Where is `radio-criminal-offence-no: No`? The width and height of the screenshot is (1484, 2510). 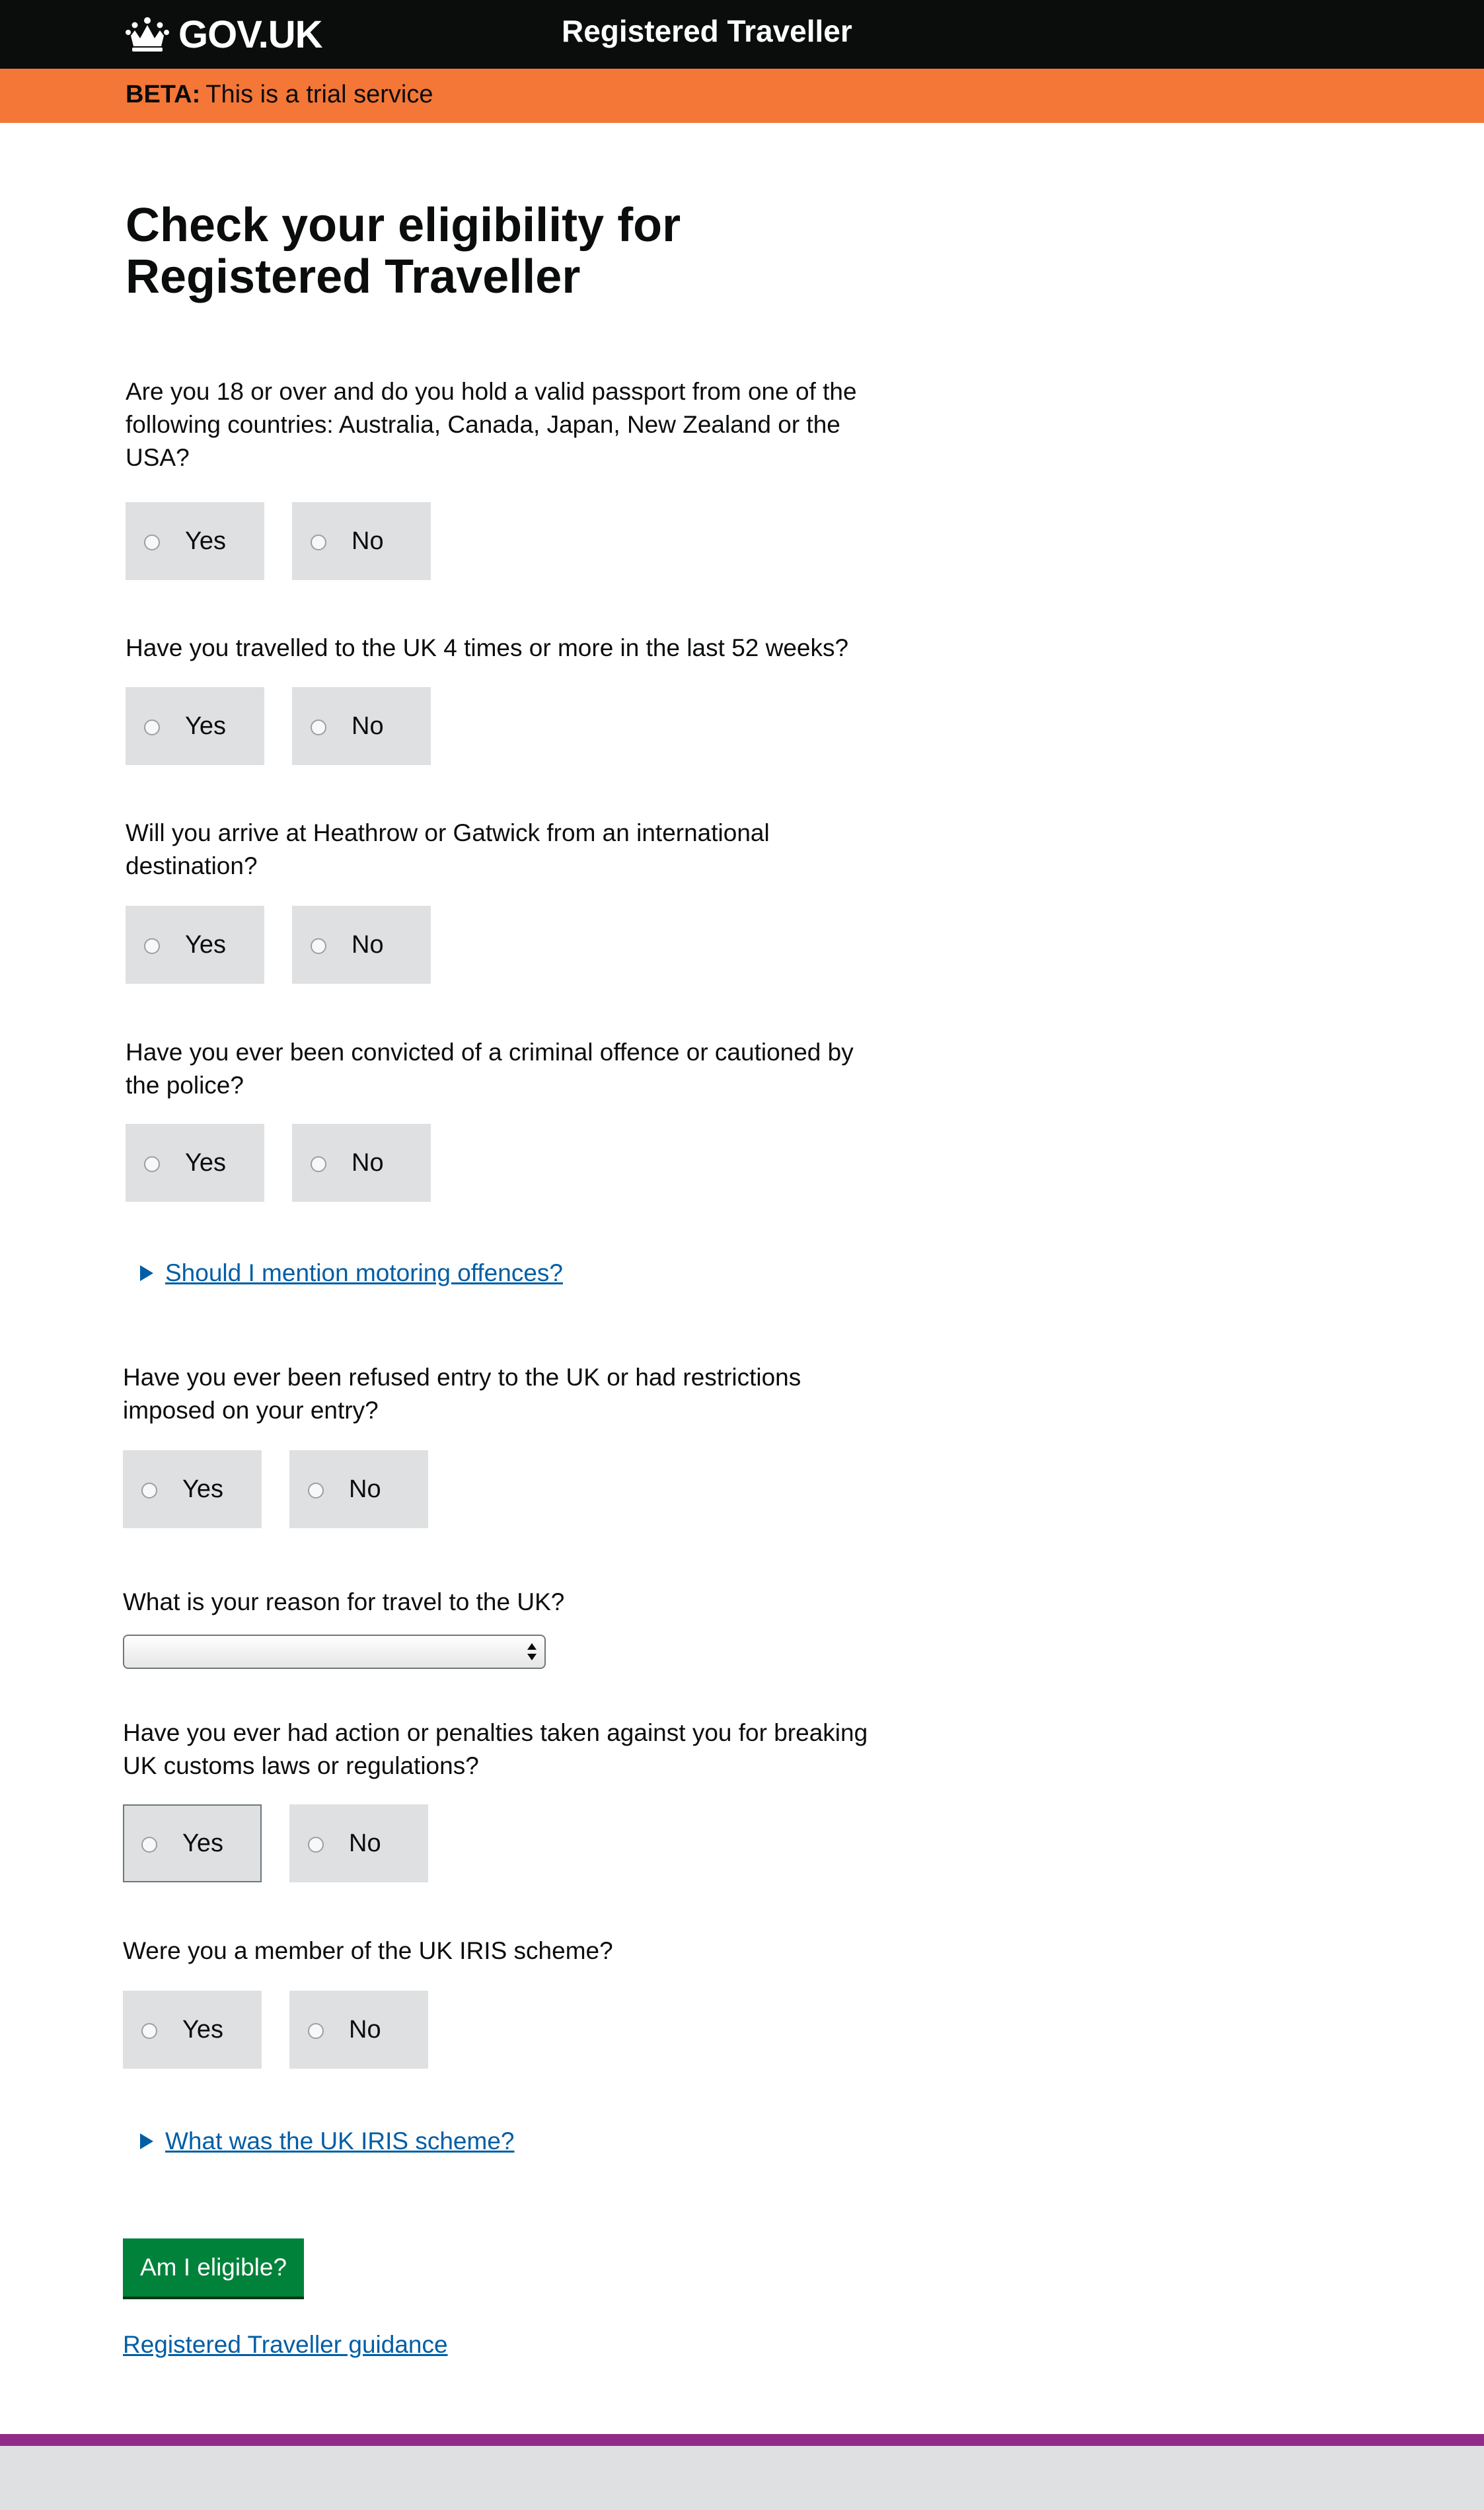
radio-criminal-offence-no: No is located at coordinates (361, 1163).